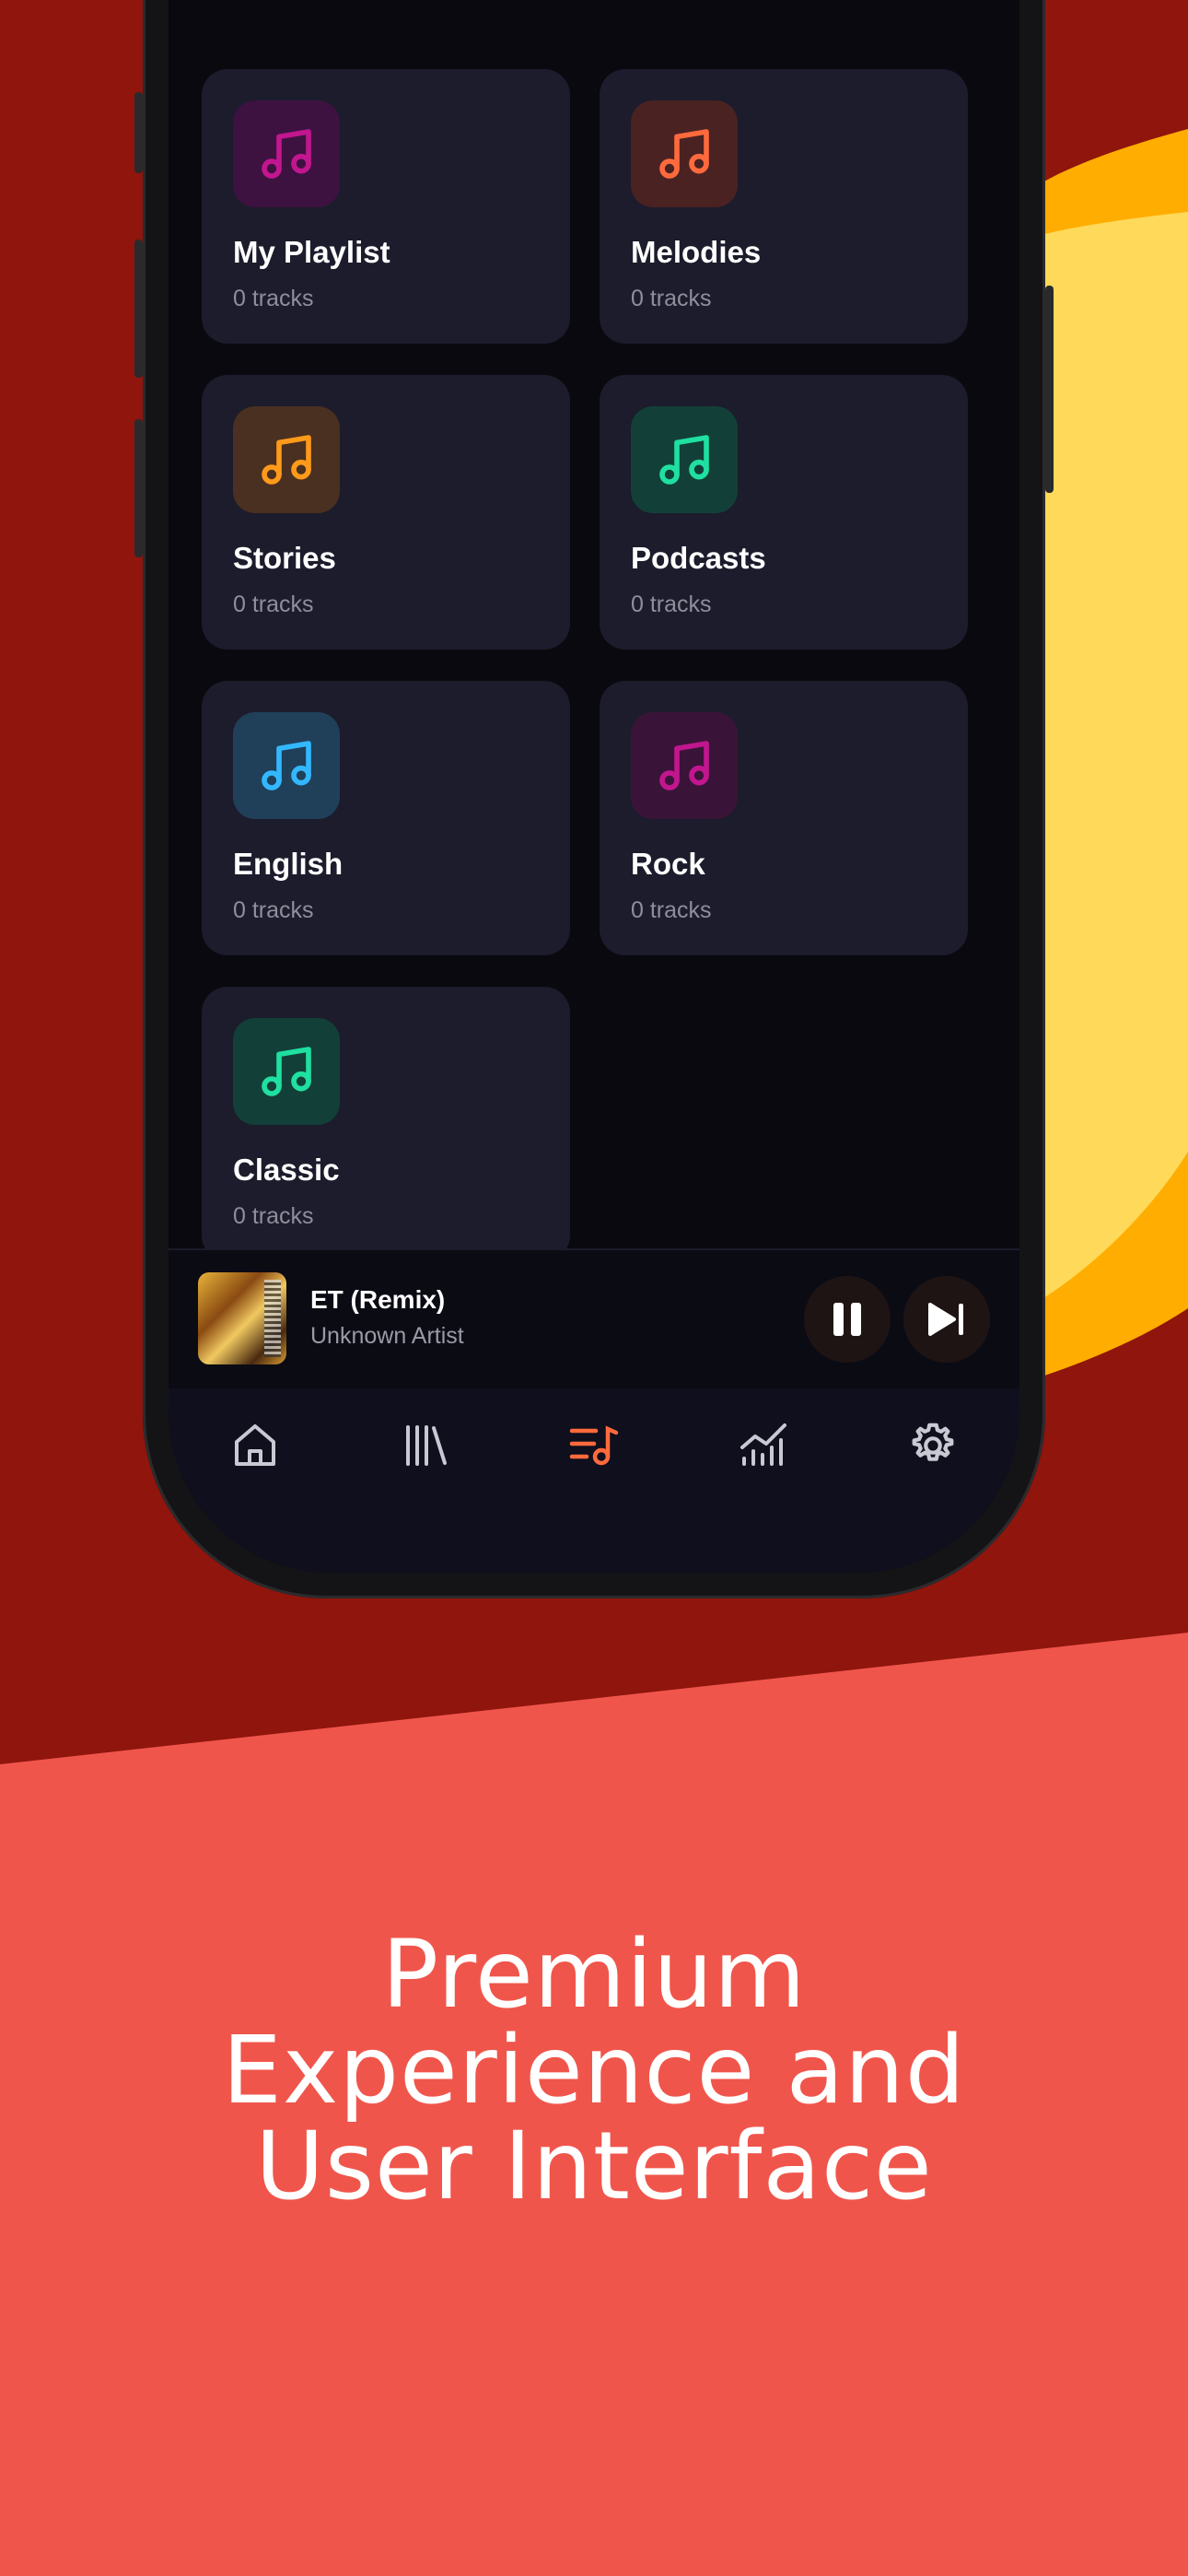 The image size is (1188, 2576). What do you see at coordinates (784, 206) in the screenshot?
I see `playlist-card: Melodies 0 tracks` at bounding box center [784, 206].